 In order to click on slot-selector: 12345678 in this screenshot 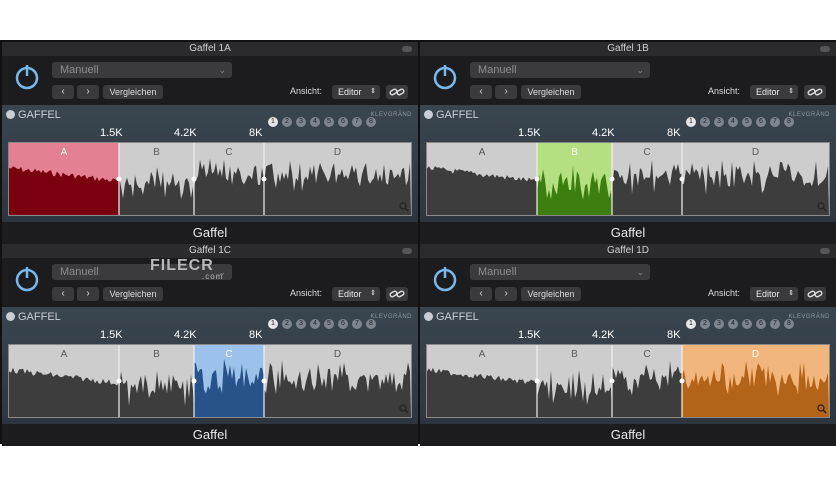, I will do `click(324, 119)`.